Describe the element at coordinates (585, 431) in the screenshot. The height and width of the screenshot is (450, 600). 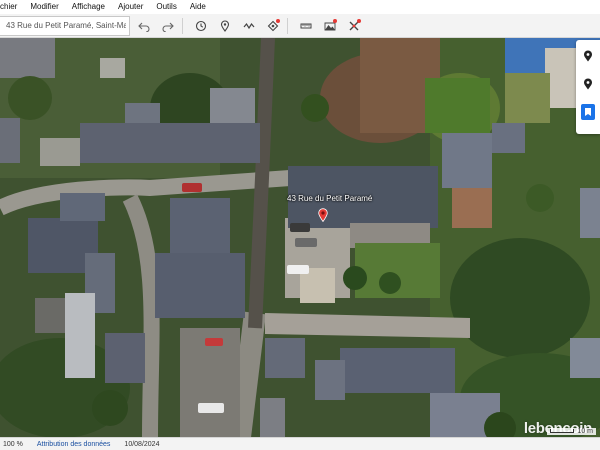
I see `scale-label: 10 m` at that location.